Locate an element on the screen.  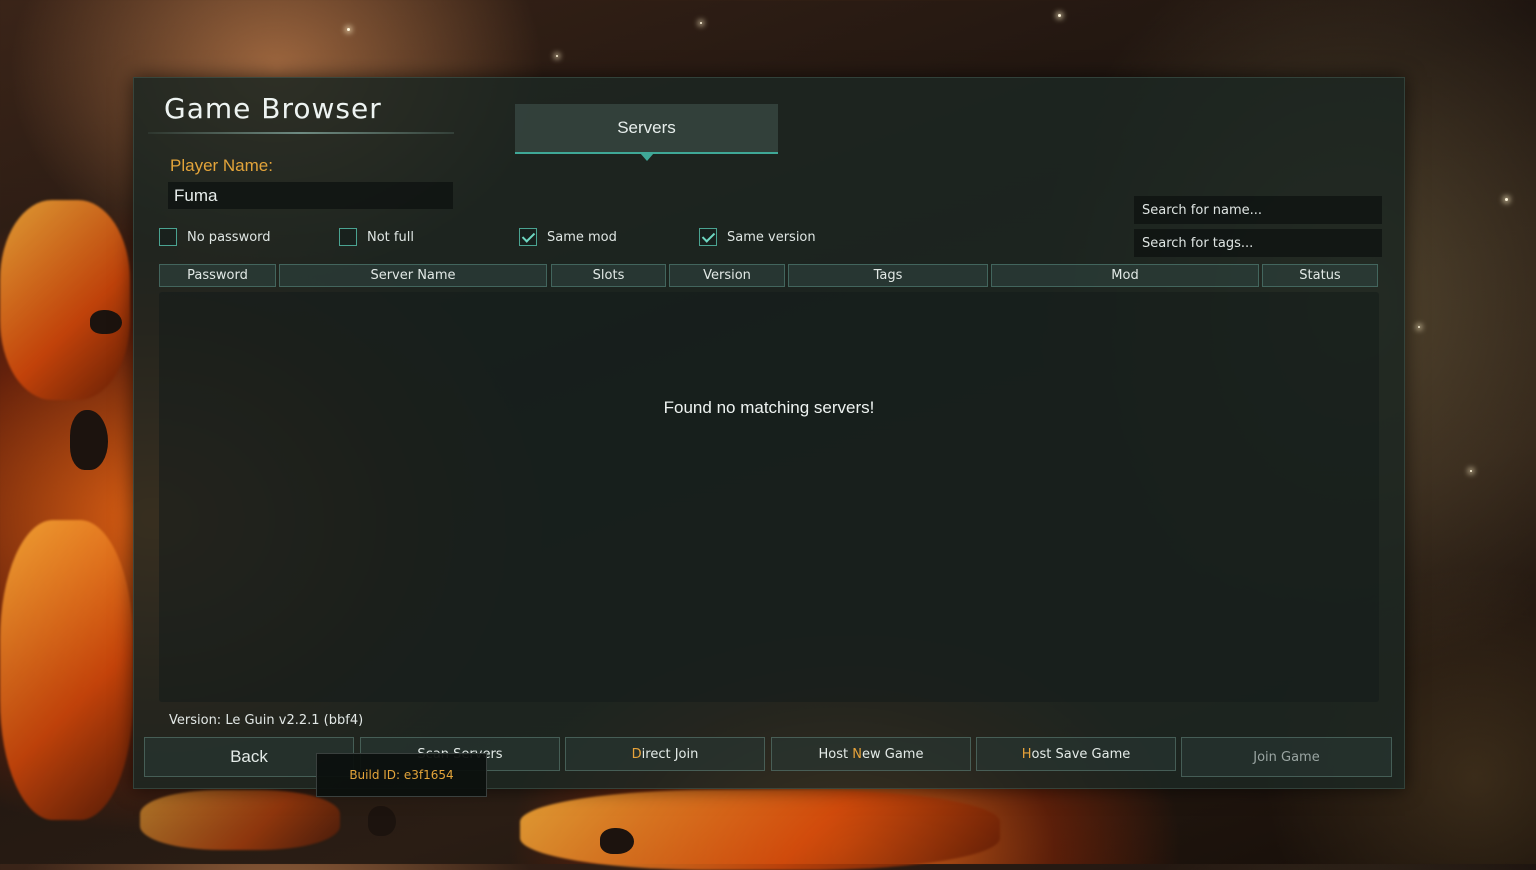
column-header-mod: Mod is located at coordinates (1125, 275).